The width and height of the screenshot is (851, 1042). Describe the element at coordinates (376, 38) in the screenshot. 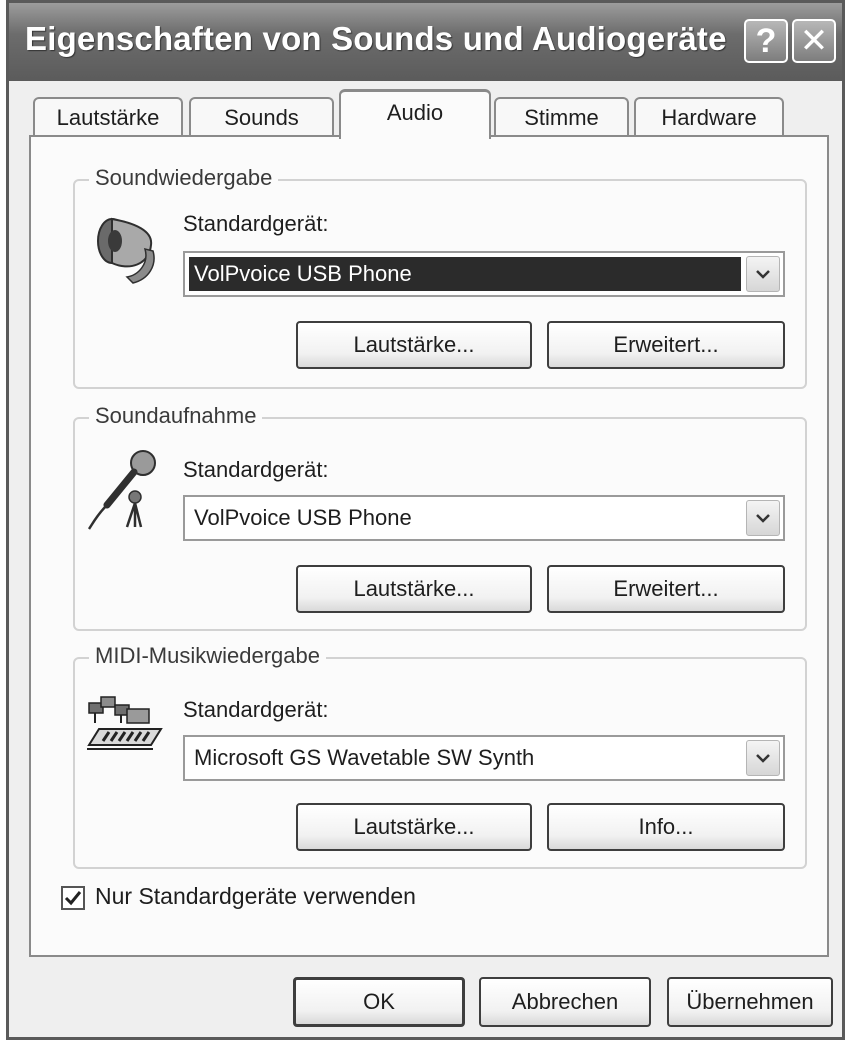

I see `window-title: Eigenschaften von Sounds und Audiogeräte` at that location.